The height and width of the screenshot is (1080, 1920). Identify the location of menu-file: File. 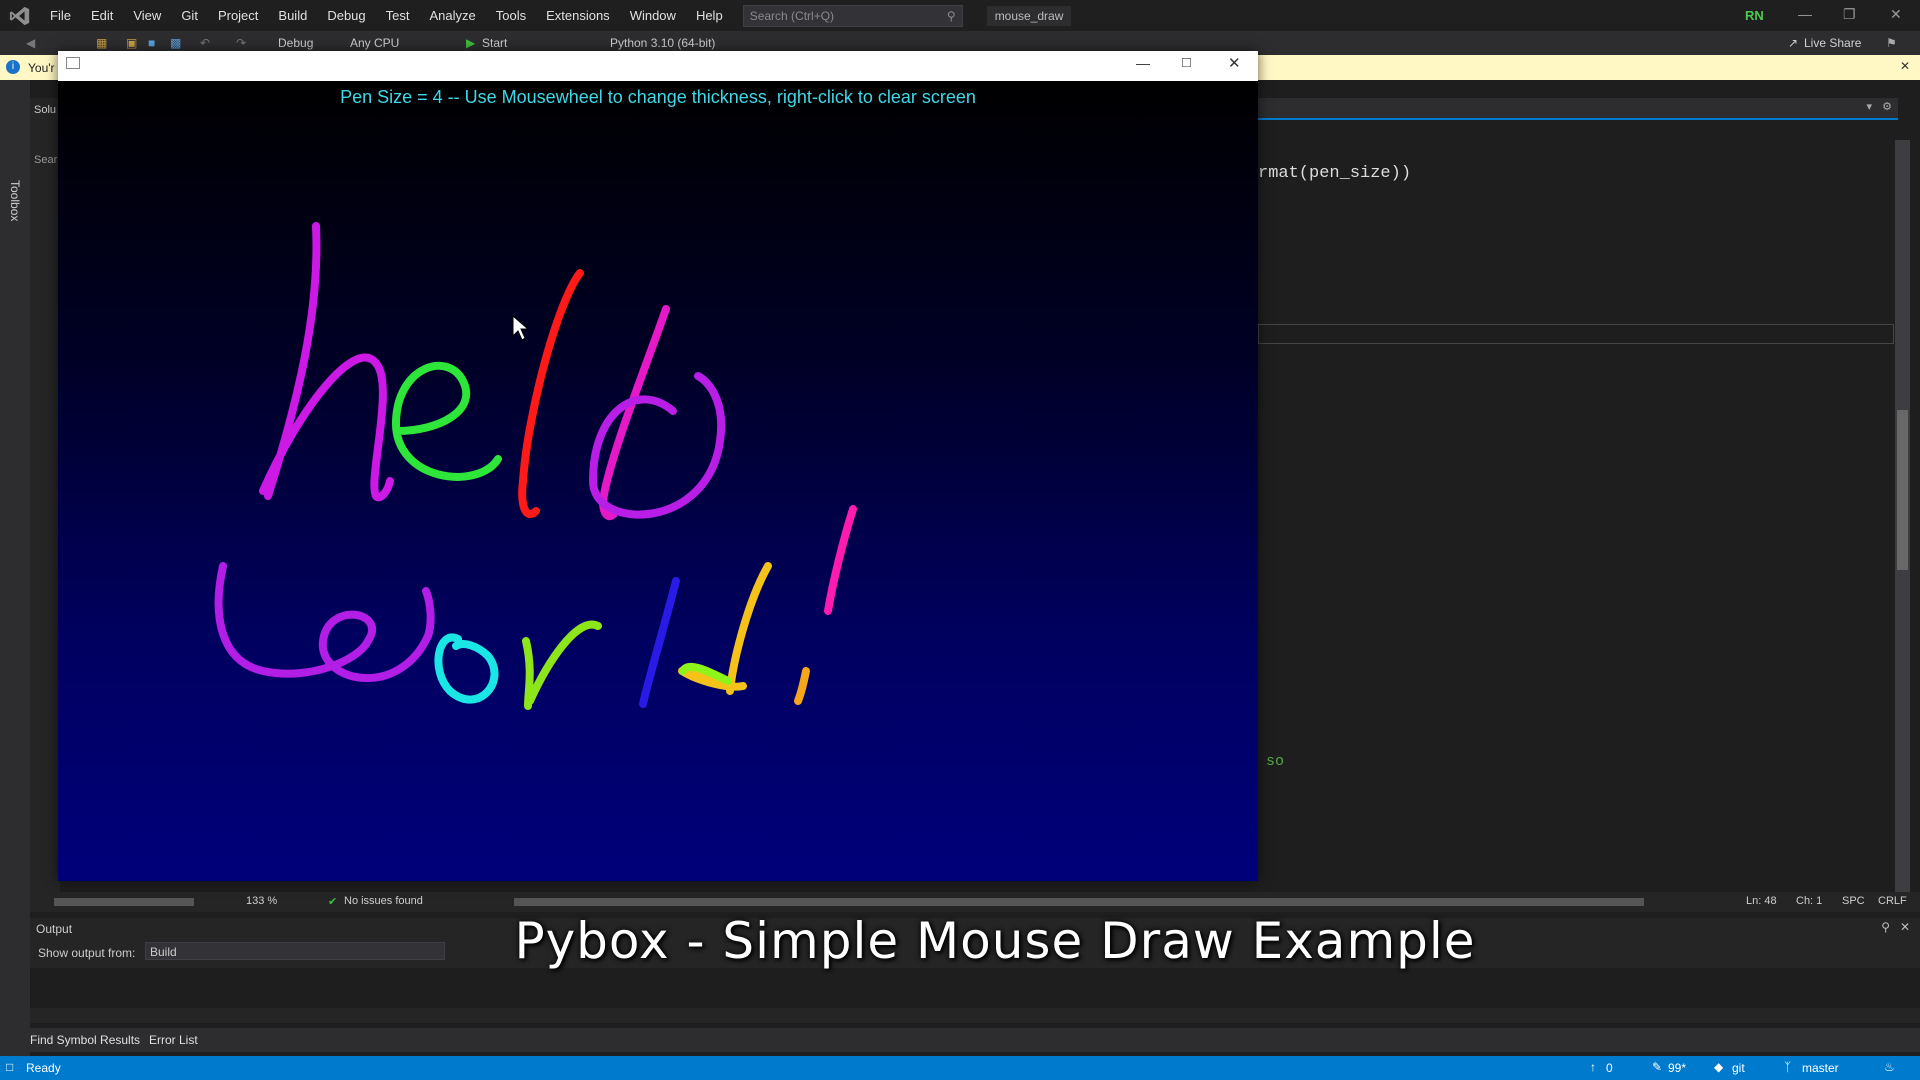
(60, 15).